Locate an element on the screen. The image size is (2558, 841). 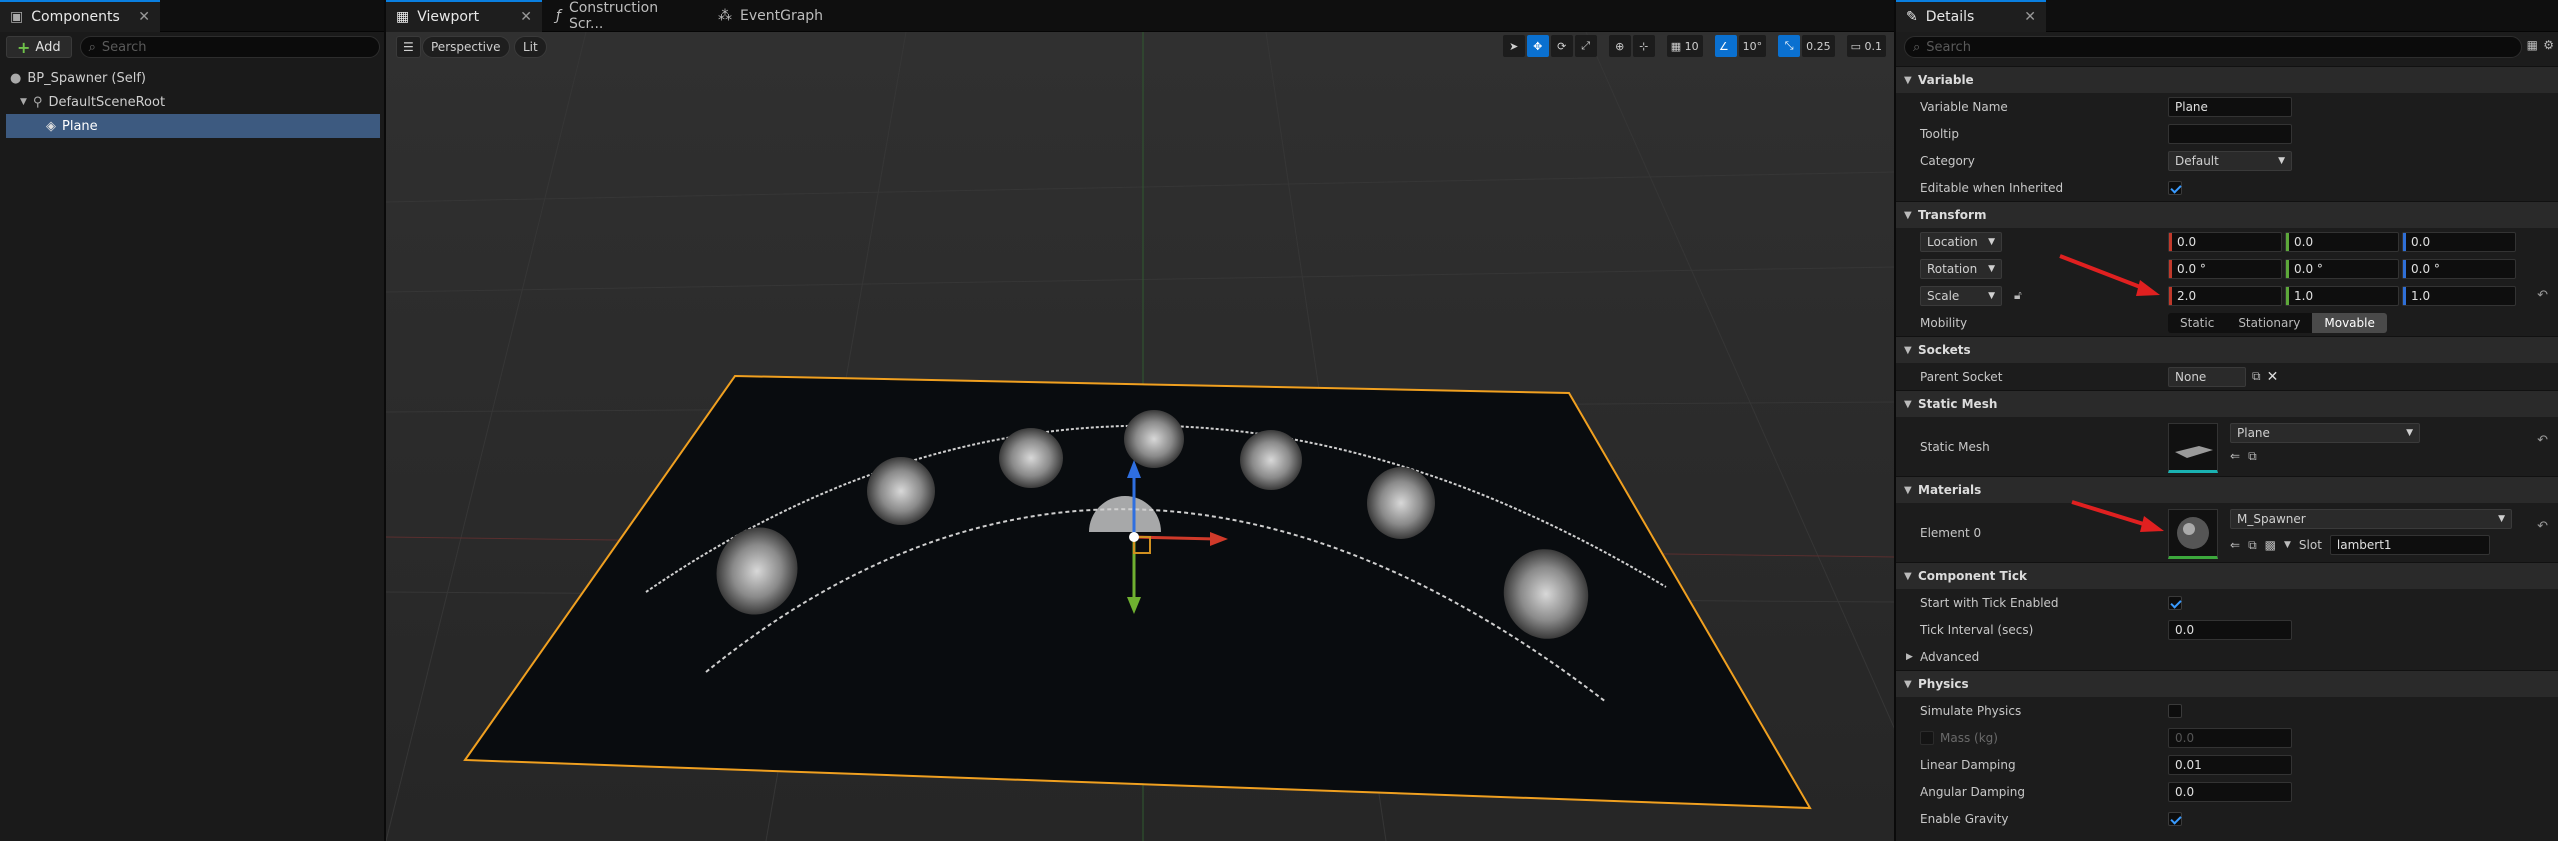
rotation-snap-value: 10° is located at coordinates (1752, 46).